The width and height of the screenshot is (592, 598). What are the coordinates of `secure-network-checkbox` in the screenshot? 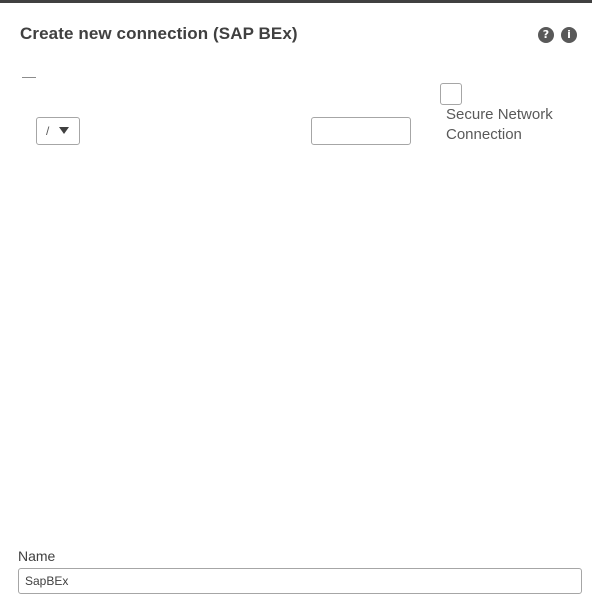 It's located at (451, 94).